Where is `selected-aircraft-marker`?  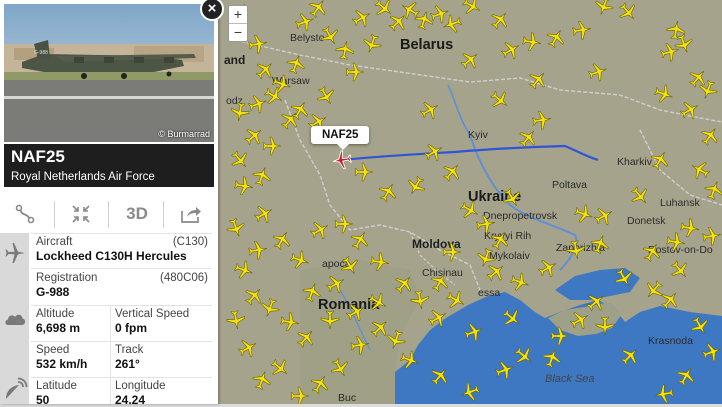
selected-aircraft-marker is located at coordinates (342, 160).